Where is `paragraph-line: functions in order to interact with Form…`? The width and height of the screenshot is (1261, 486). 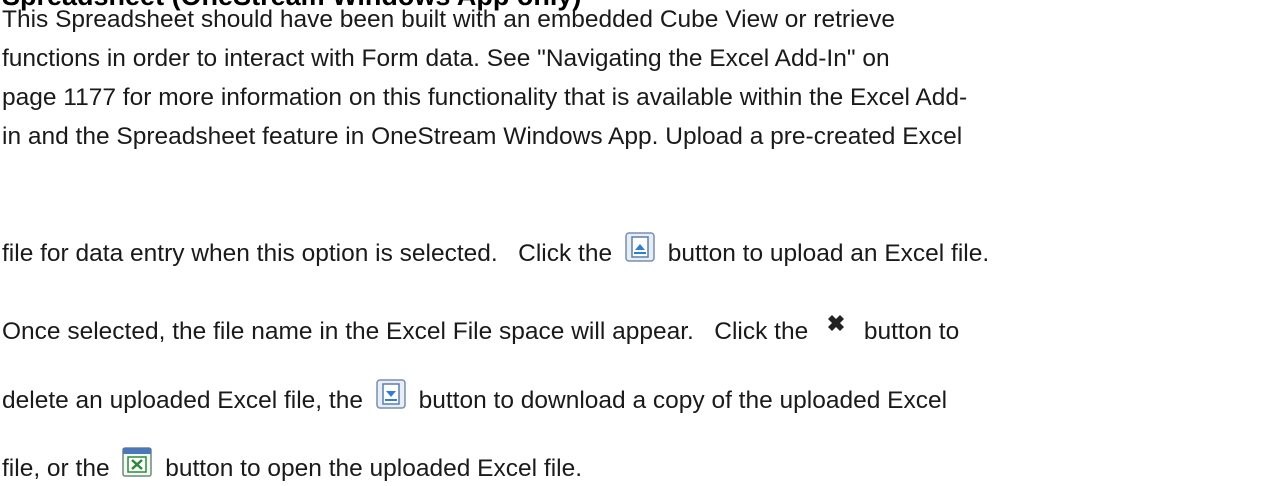
paragraph-line: functions in order to interact with Form… is located at coordinates (446, 59).